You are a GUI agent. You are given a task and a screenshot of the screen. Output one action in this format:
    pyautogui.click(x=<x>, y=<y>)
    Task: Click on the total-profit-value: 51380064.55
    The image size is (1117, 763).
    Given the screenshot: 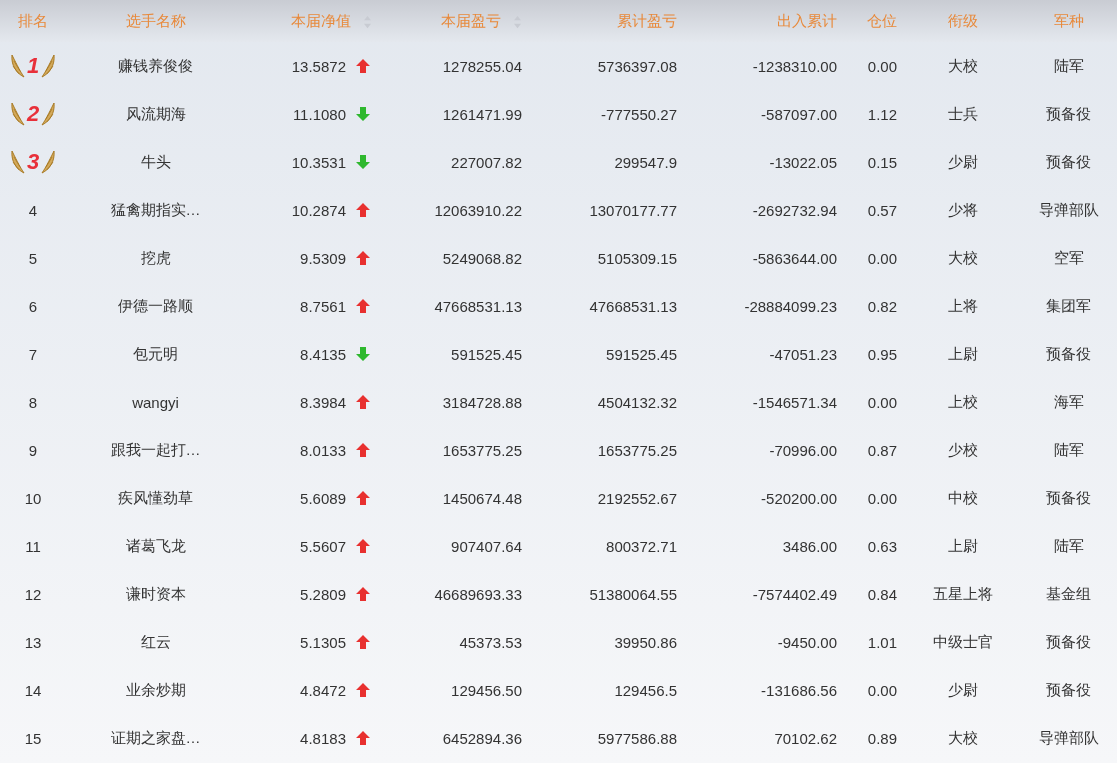 What is the action you would take?
    pyautogui.click(x=633, y=594)
    